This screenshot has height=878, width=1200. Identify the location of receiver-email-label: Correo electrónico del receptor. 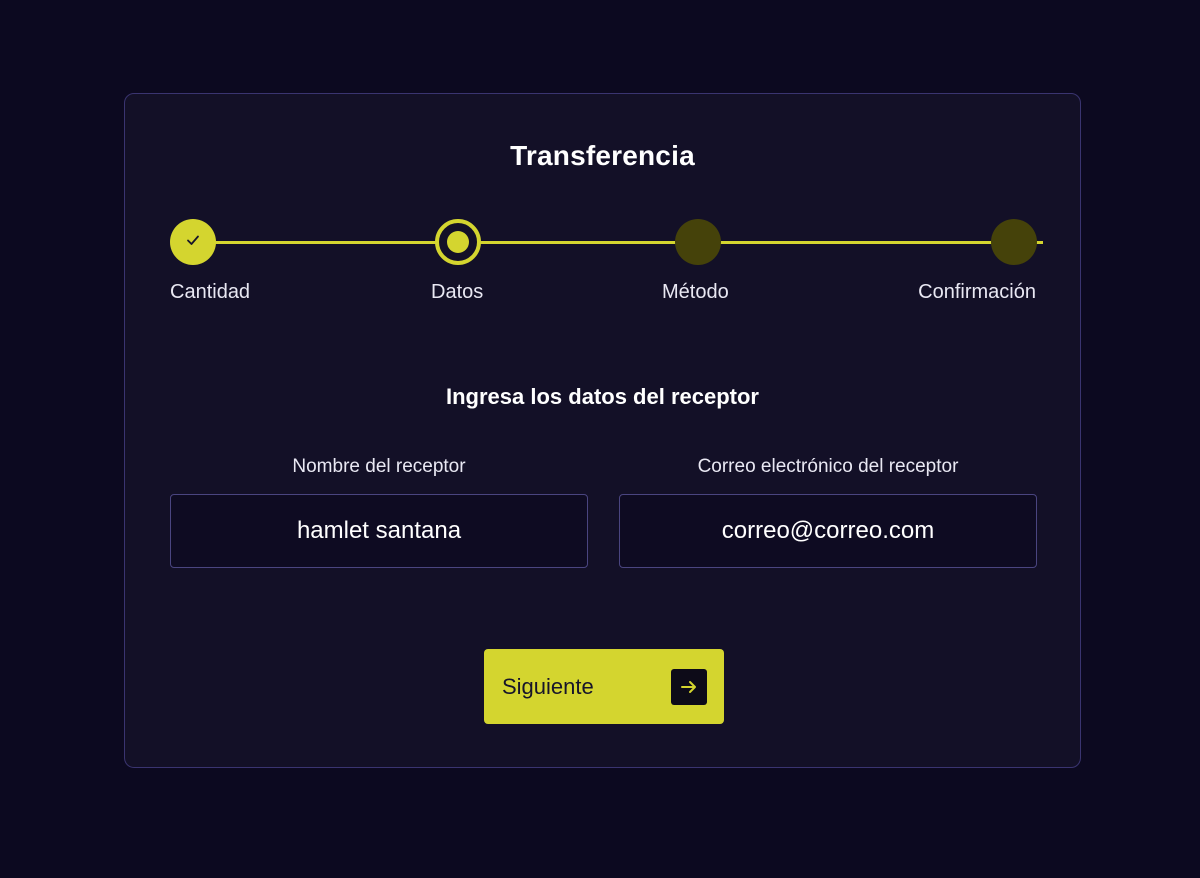
(828, 466).